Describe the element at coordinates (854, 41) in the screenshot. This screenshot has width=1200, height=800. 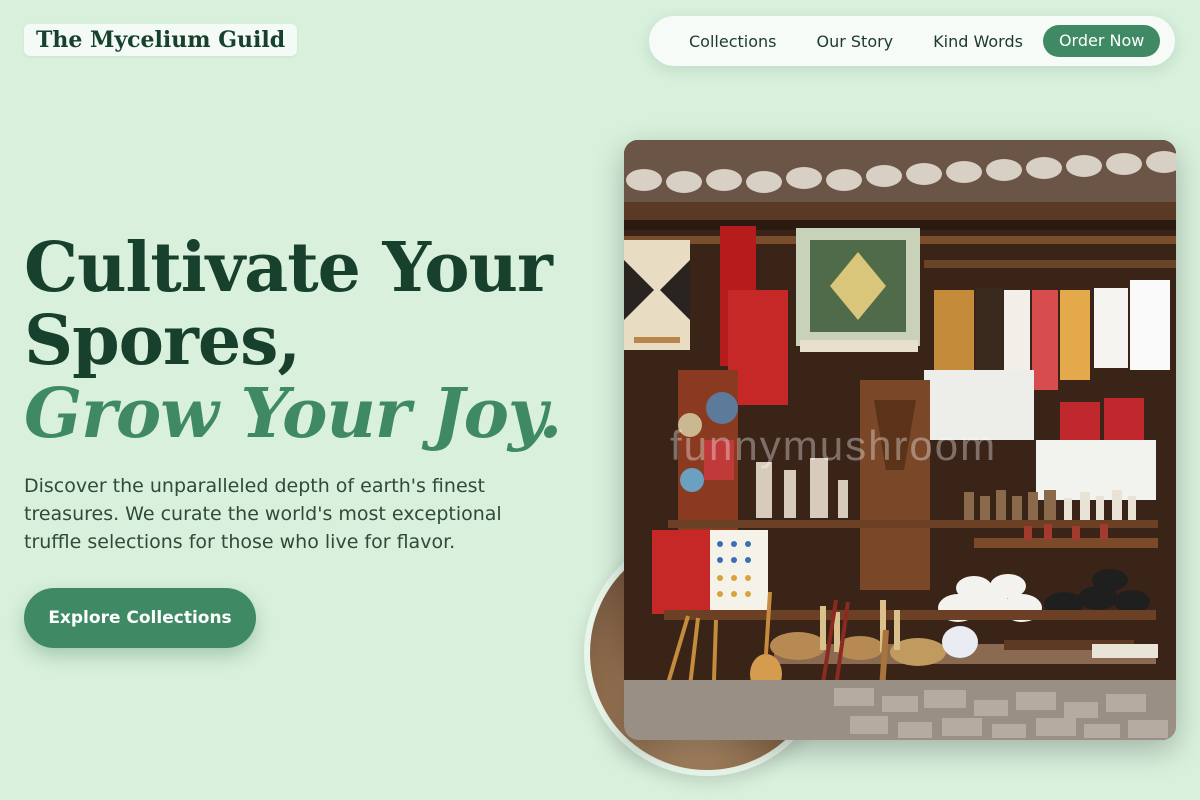
I see `nav-link-our-story: Our Story` at that location.